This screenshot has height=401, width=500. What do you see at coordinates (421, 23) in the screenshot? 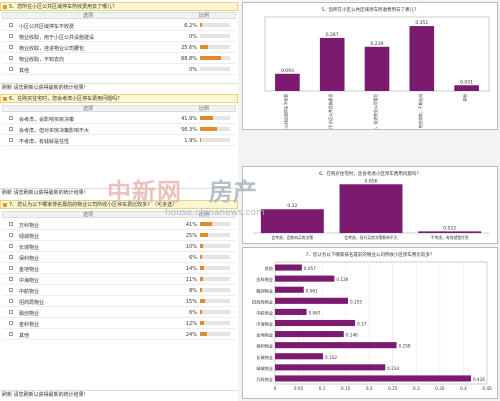
I see `bar-value-label: 0.351` at bounding box center [421, 23].